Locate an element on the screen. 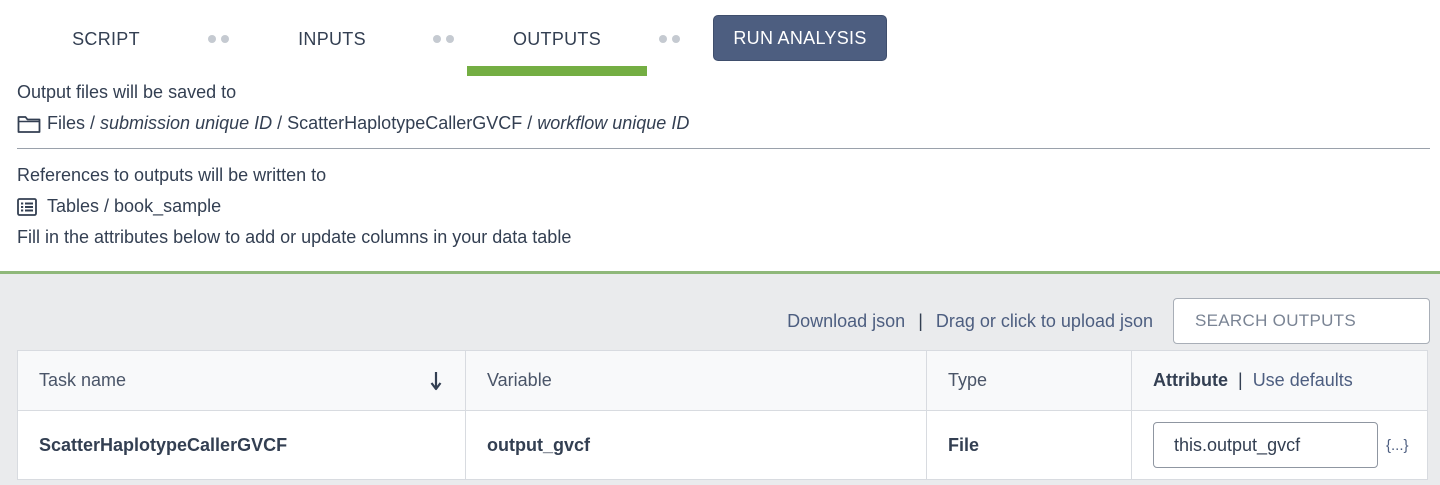 Image resolution: width=1440 pixels, height=485 pixels. attribute-header-label: Attribute is located at coordinates (1190, 380).